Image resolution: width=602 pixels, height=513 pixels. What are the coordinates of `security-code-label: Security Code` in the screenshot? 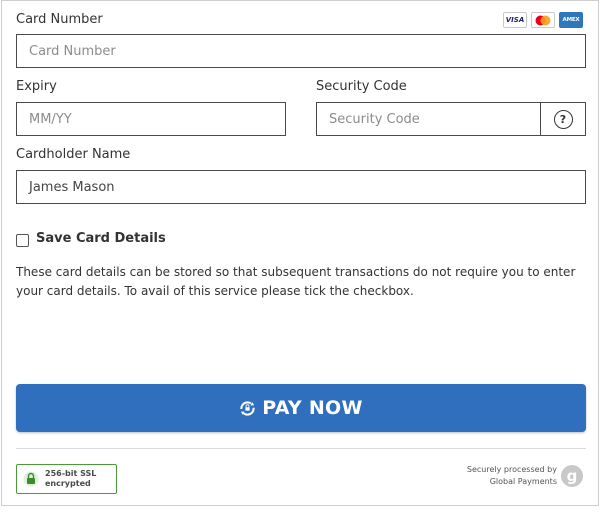 It's located at (361, 86).